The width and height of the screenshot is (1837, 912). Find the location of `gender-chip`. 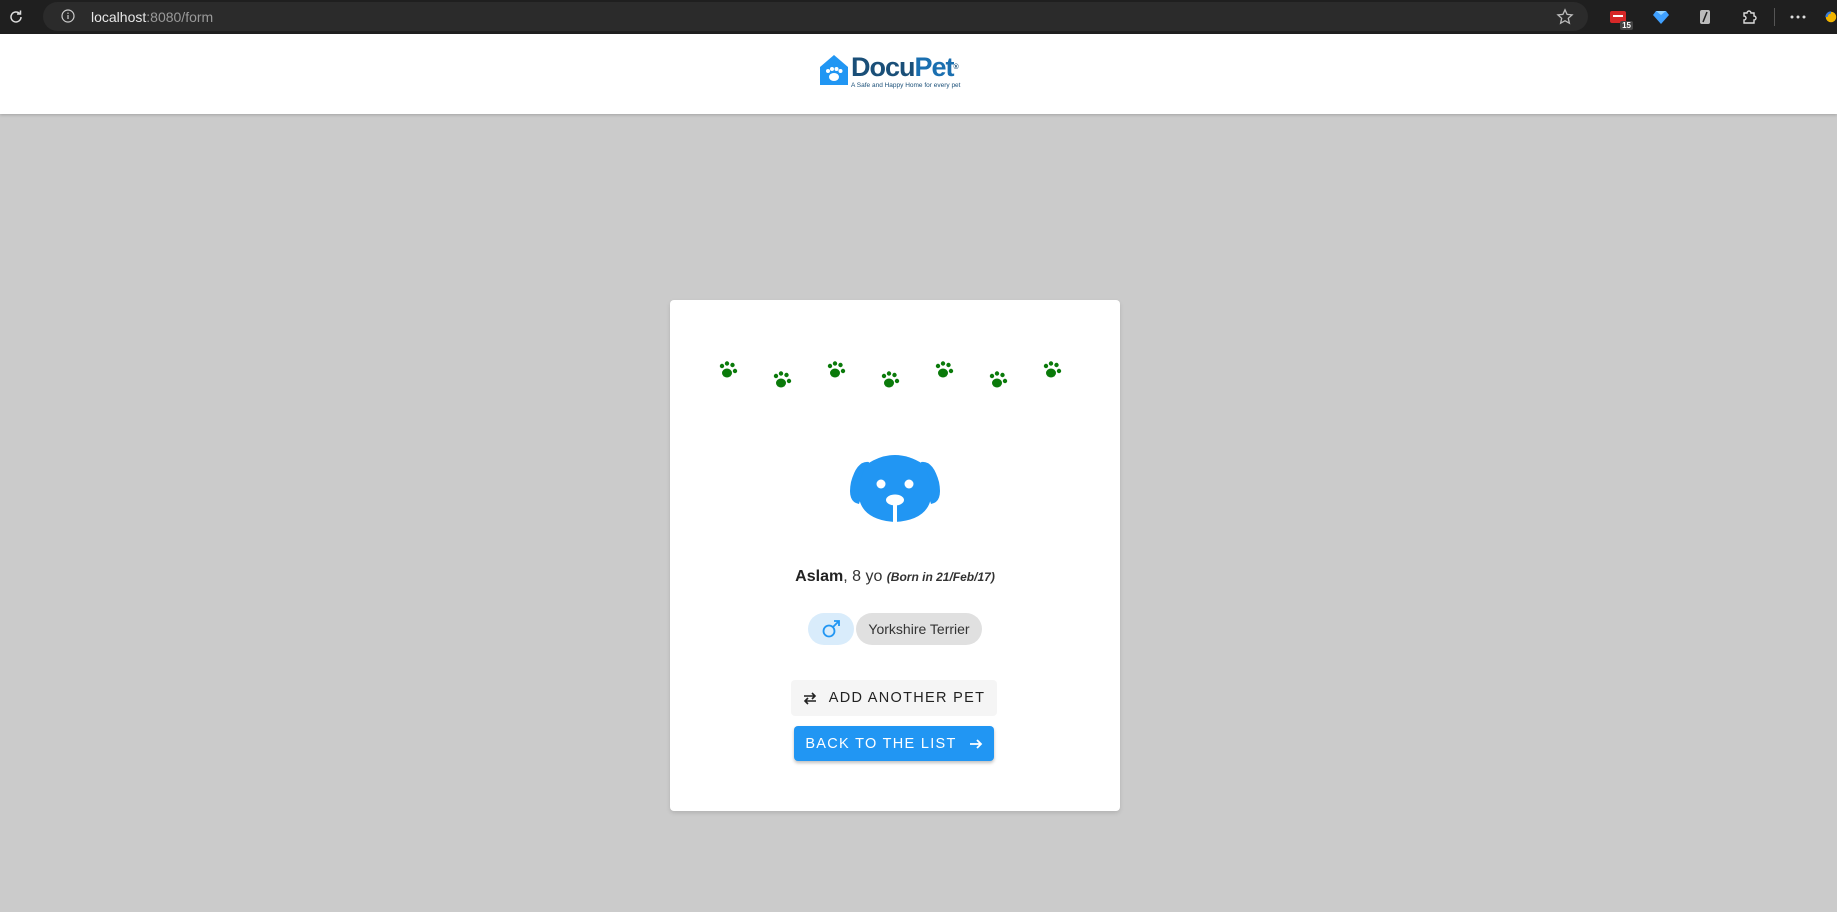

gender-chip is located at coordinates (831, 629).